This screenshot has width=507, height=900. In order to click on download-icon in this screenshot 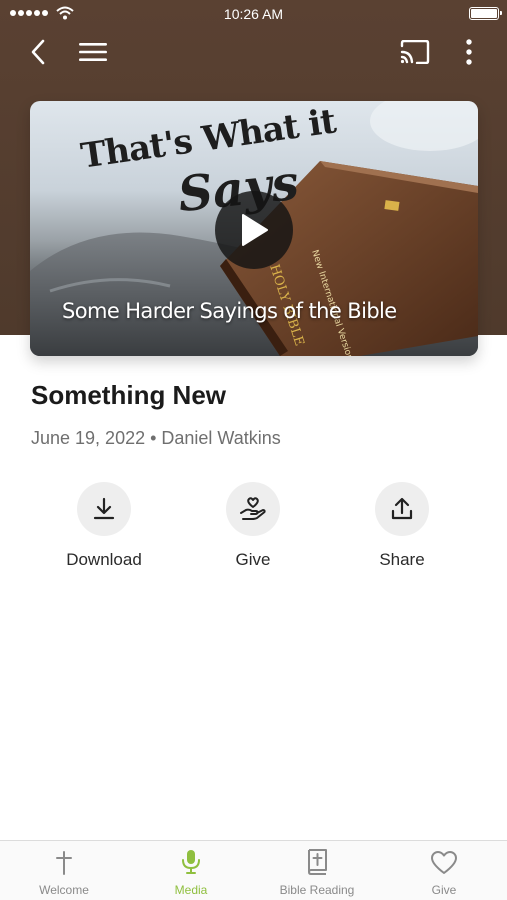, I will do `click(104, 508)`.